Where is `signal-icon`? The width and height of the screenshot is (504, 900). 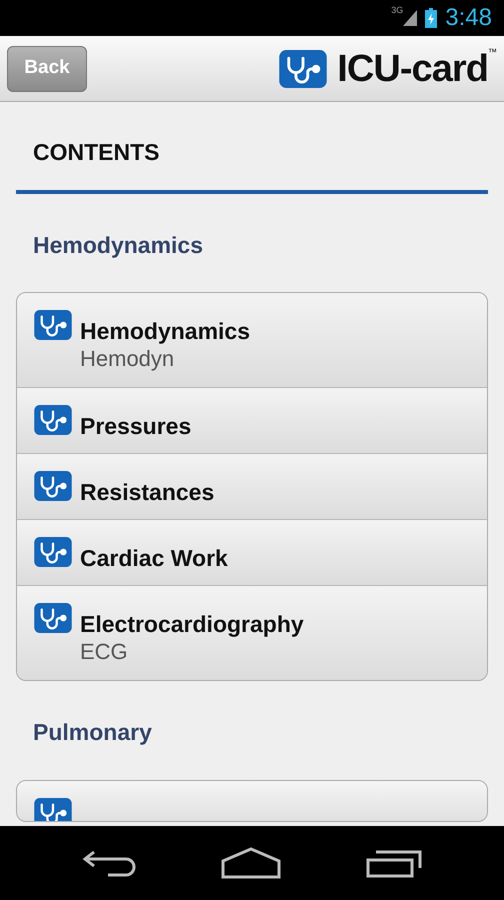 signal-icon is located at coordinates (410, 18).